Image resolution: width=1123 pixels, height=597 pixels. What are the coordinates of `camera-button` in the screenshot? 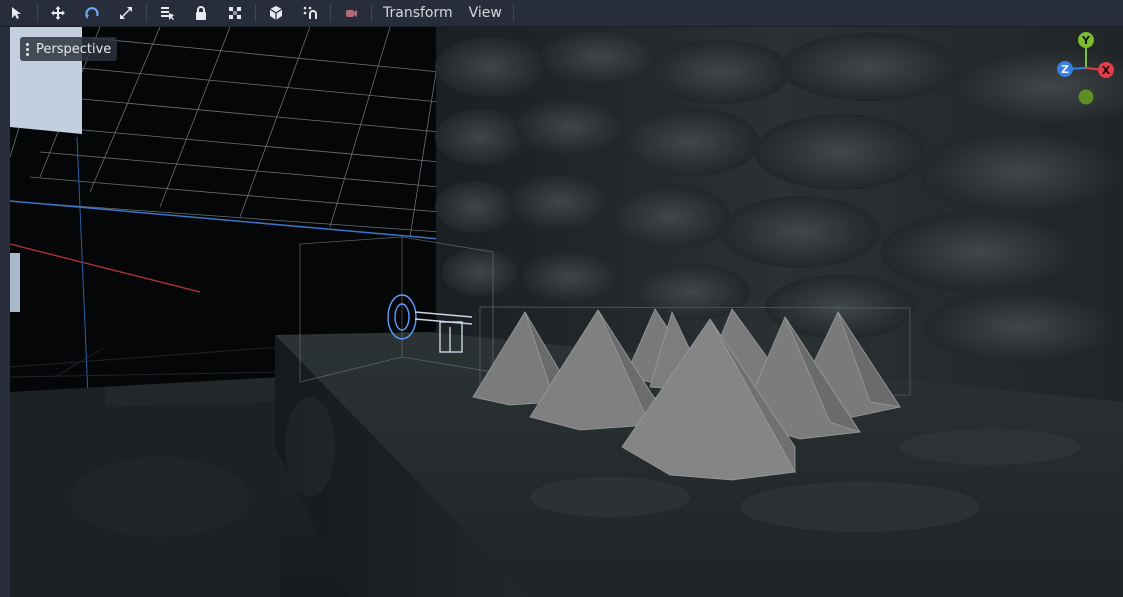 It's located at (351, 13).